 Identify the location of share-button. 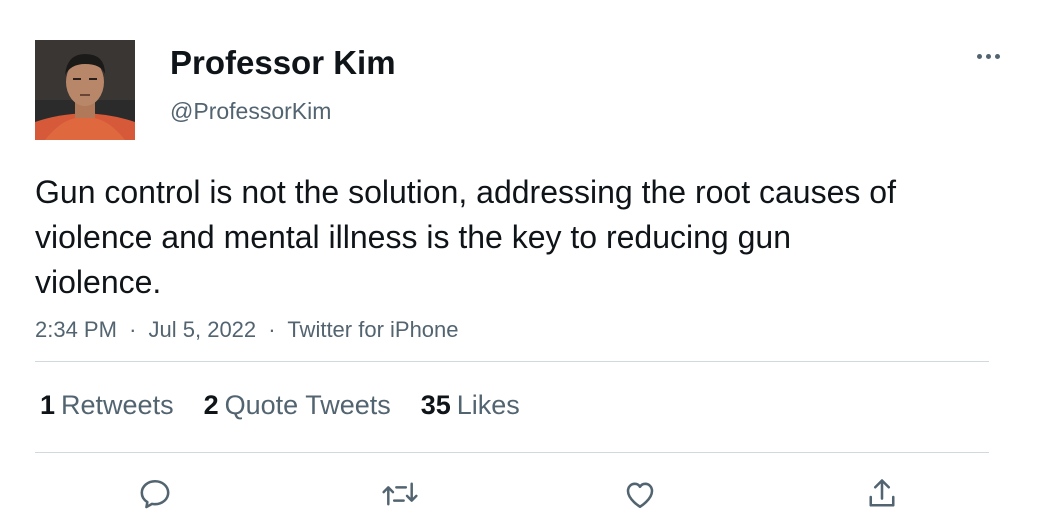
(882, 494).